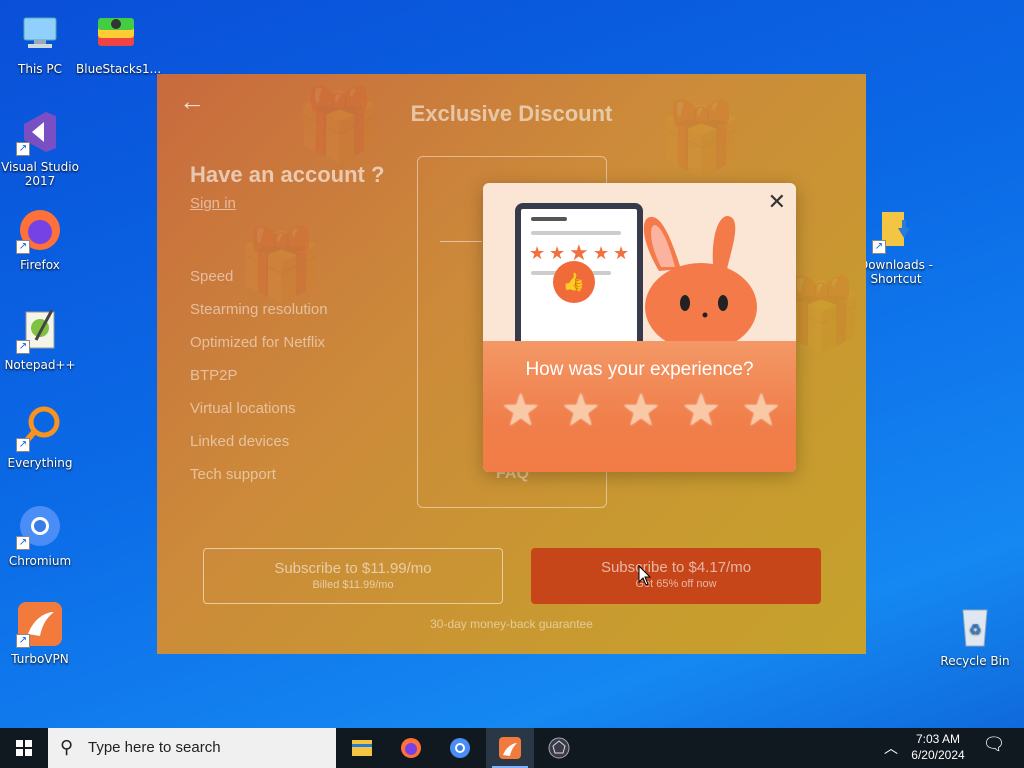 The height and width of the screenshot is (768, 1024). What do you see at coordinates (938, 755) in the screenshot?
I see `clock-date: 6/20/2024` at bounding box center [938, 755].